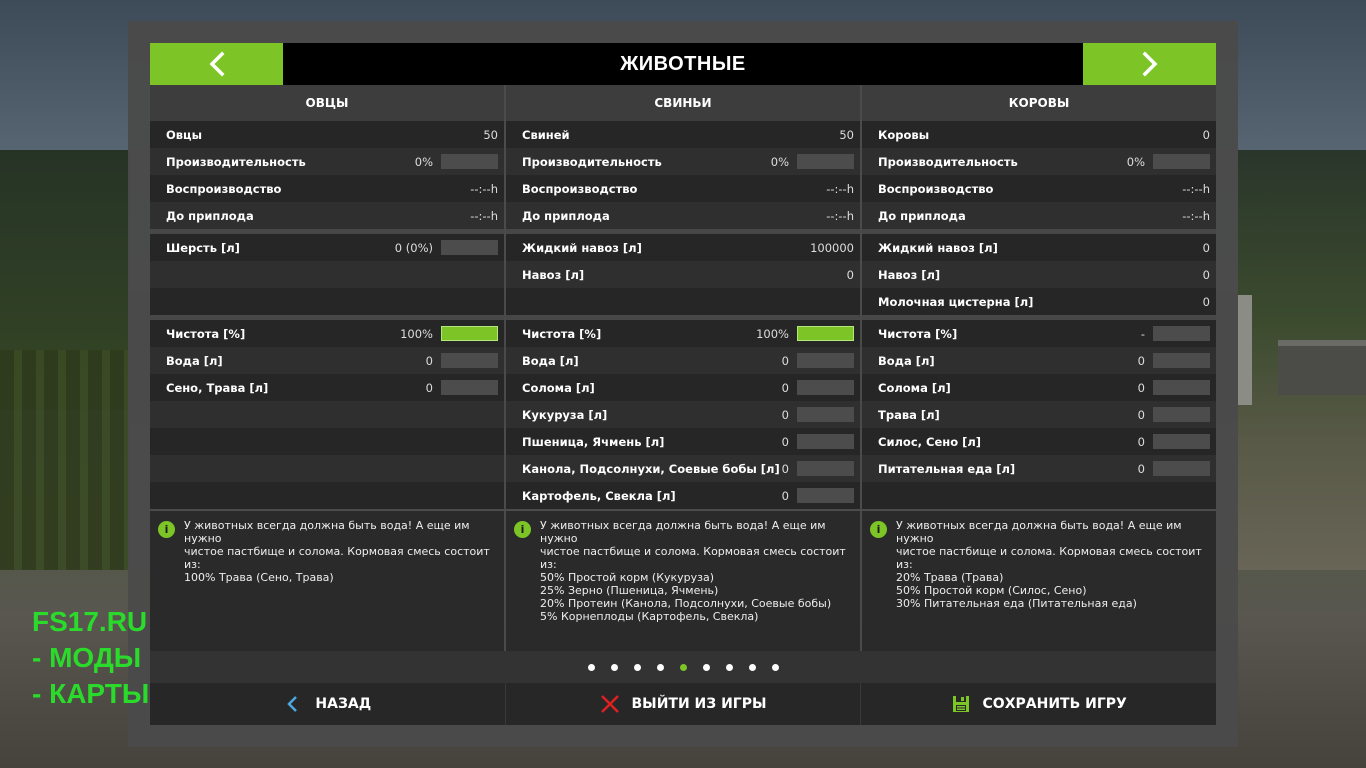 The image size is (1366, 768). I want to click on info-icon: i, so click(878, 529).